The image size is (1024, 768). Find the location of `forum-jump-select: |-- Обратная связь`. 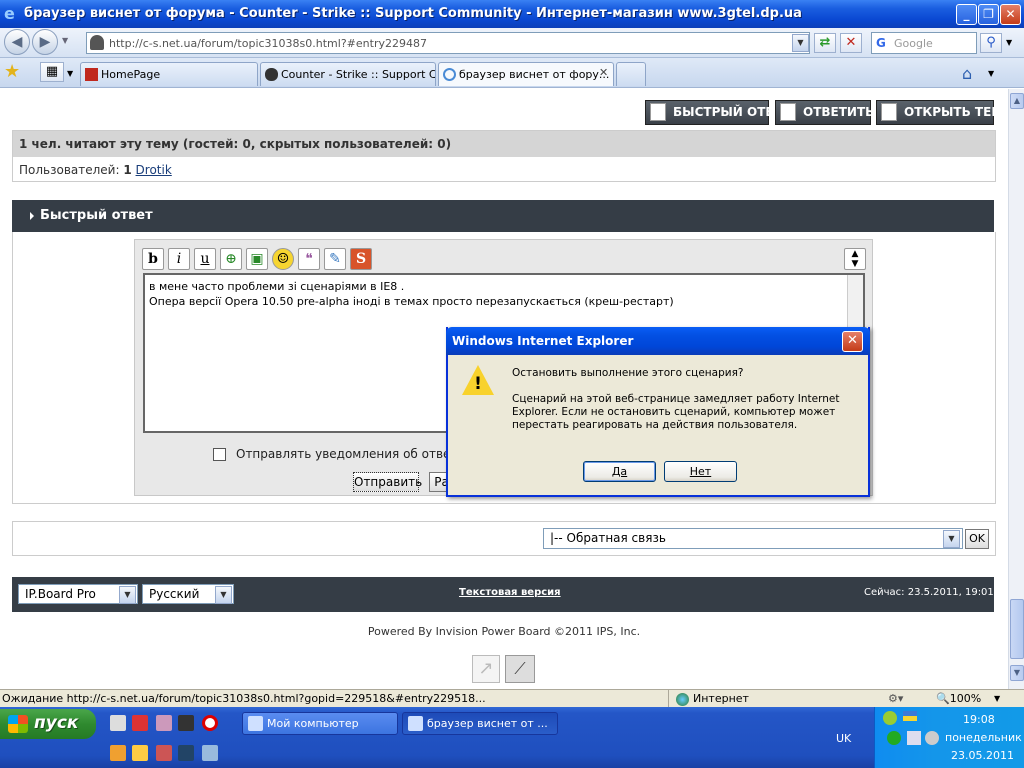

forum-jump-select: |-- Обратная связь is located at coordinates (753, 538).